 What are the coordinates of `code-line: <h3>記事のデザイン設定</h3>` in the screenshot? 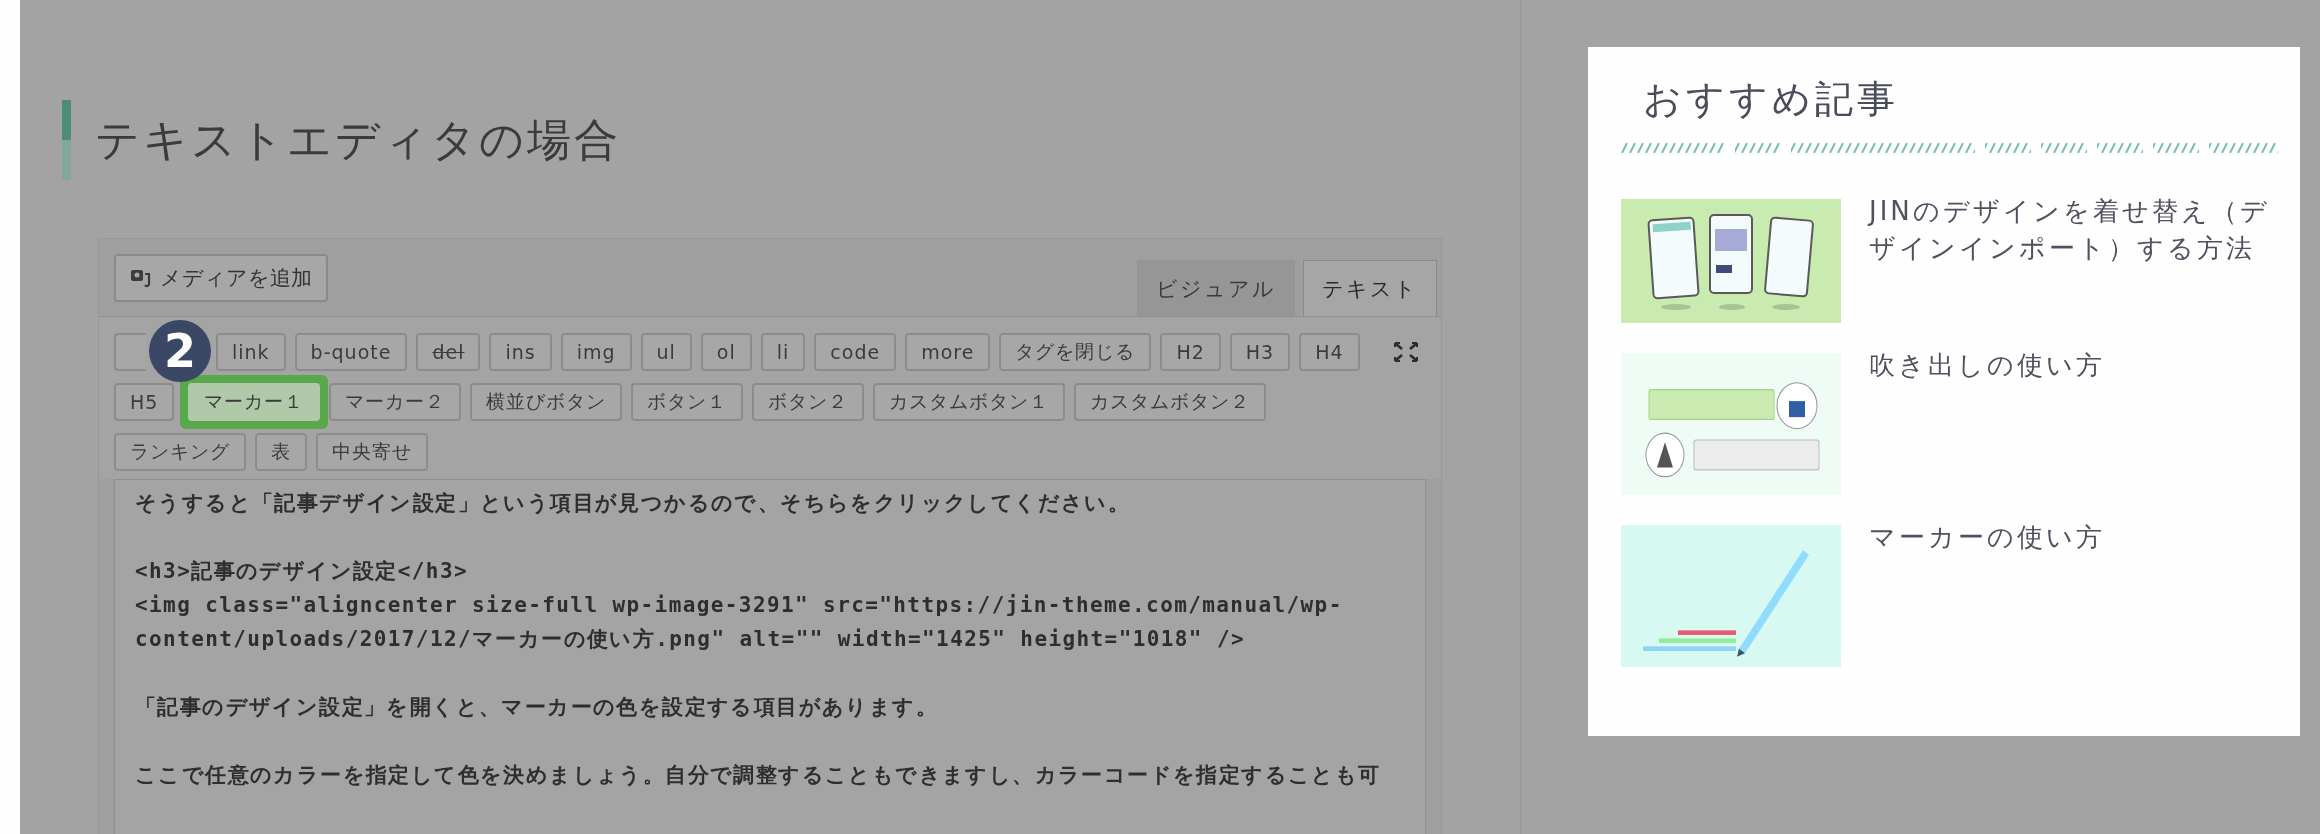 It's located at (302, 571).